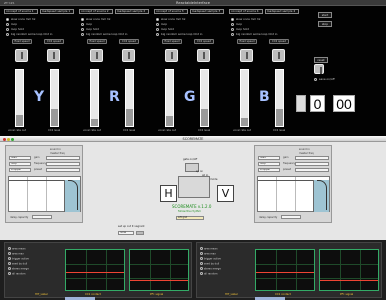 The width and height of the screenshot is (386, 300). What do you see at coordinates (114, 97) in the screenshot?
I see `channel-letter: R` at bounding box center [114, 97].